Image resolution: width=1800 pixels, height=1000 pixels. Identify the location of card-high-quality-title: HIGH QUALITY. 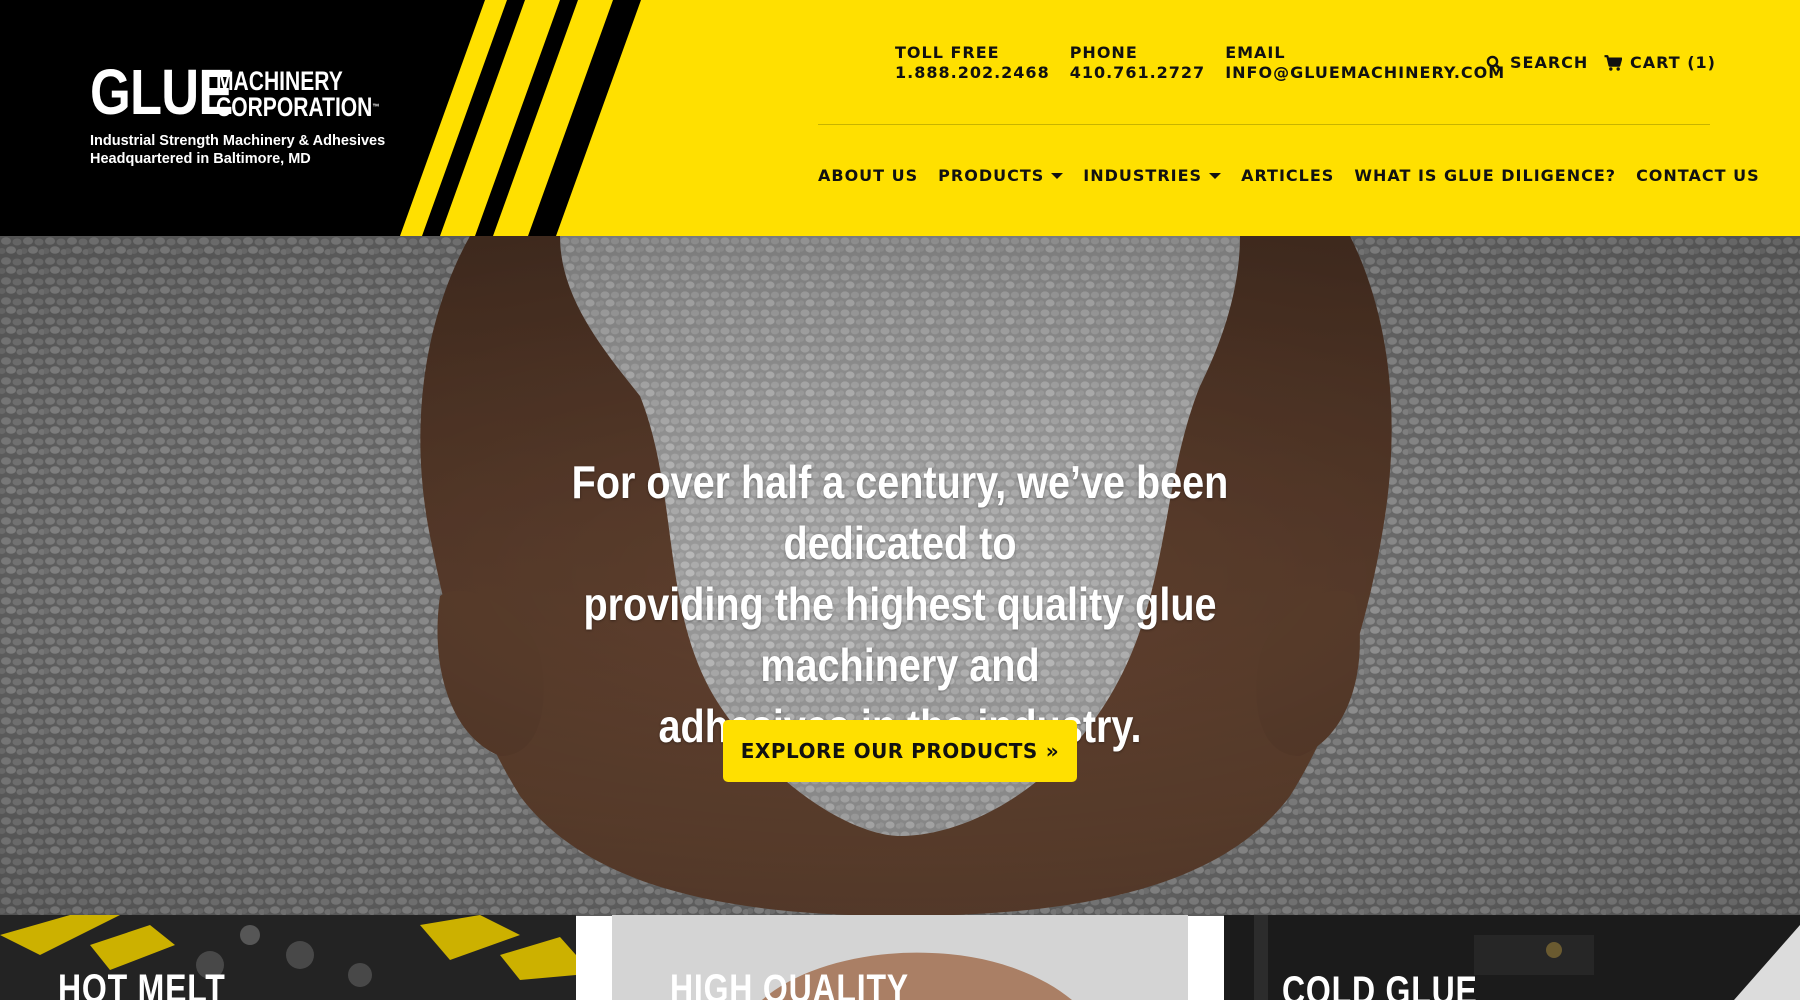
(789, 983).